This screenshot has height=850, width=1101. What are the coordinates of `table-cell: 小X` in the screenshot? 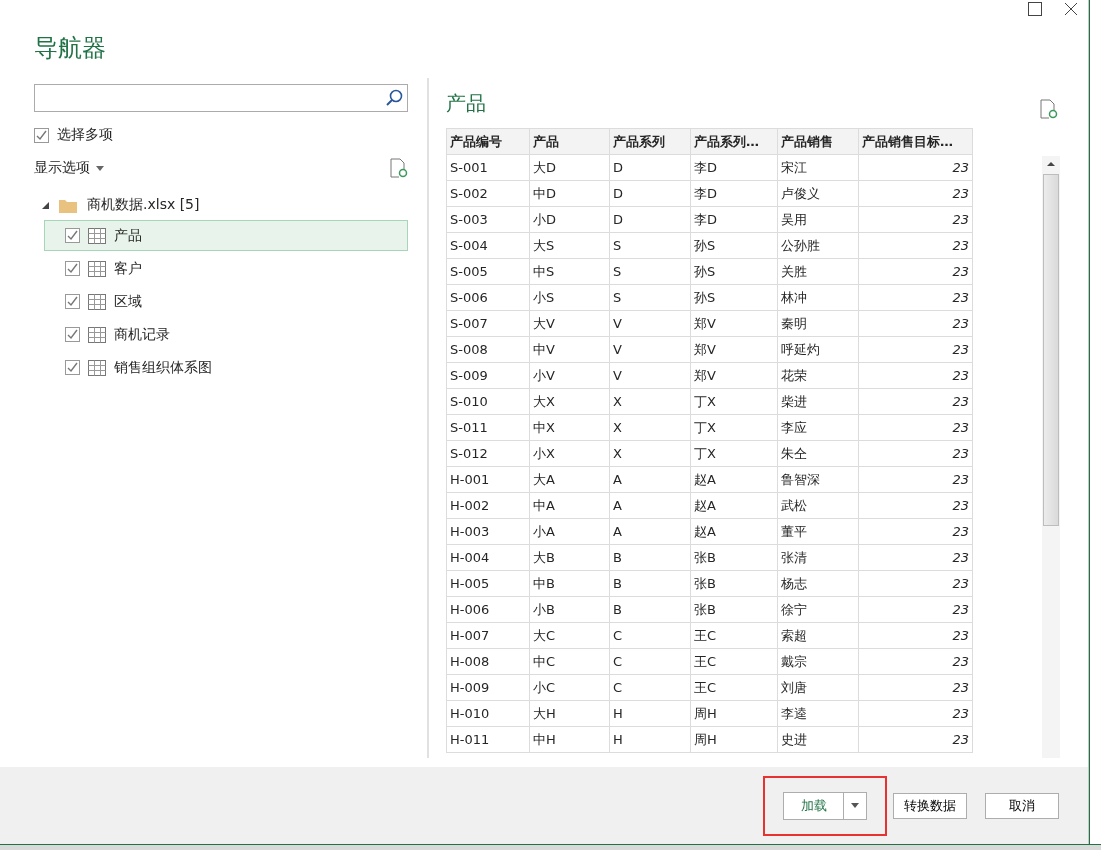 It's located at (569, 453).